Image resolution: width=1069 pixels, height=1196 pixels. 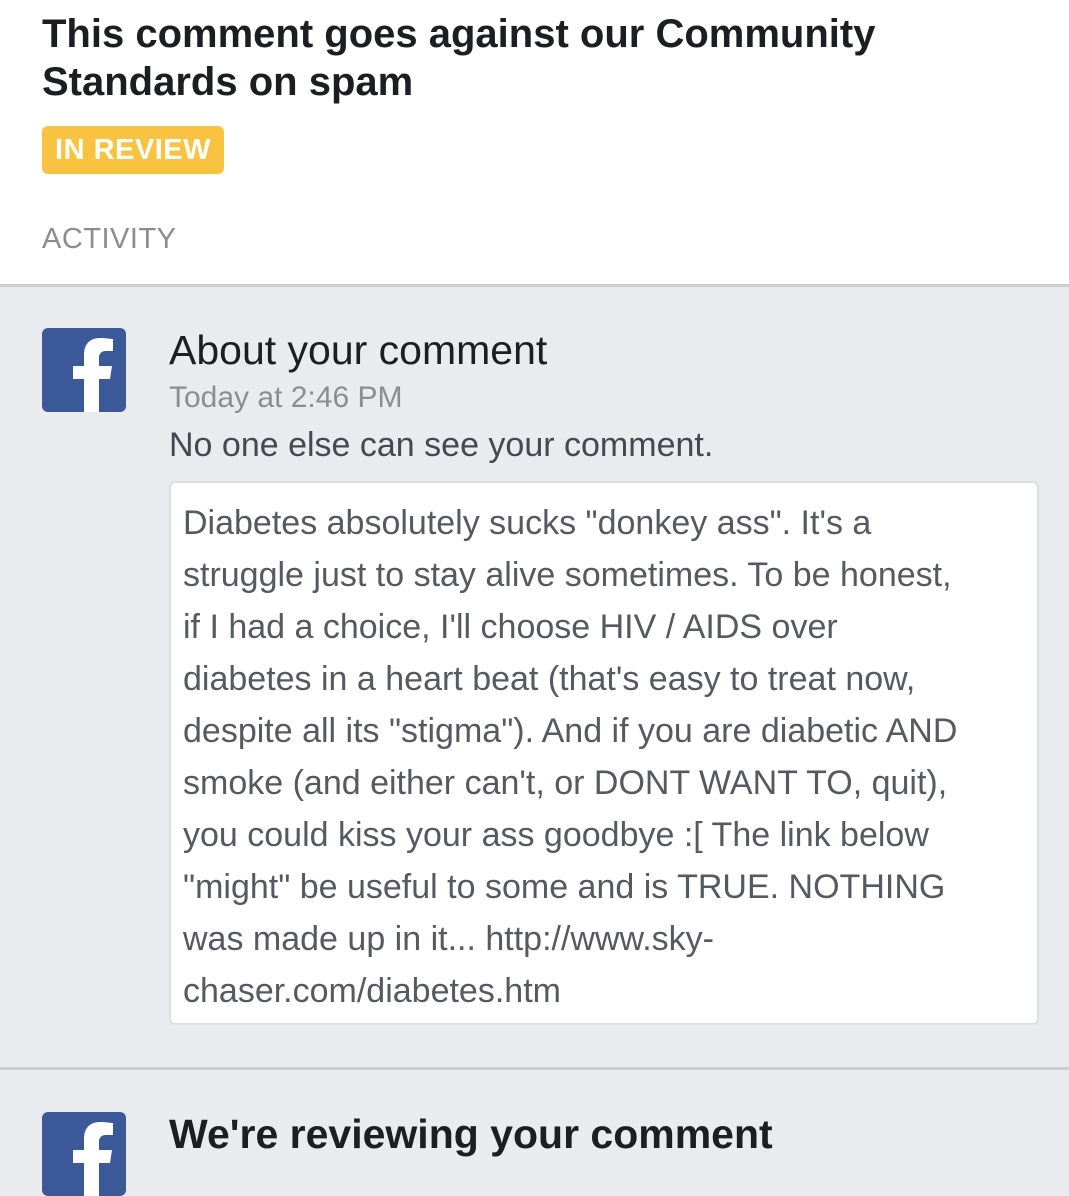 I want to click on activity-item-title: We're reviewing your comment, so click(x=471, y=1134).